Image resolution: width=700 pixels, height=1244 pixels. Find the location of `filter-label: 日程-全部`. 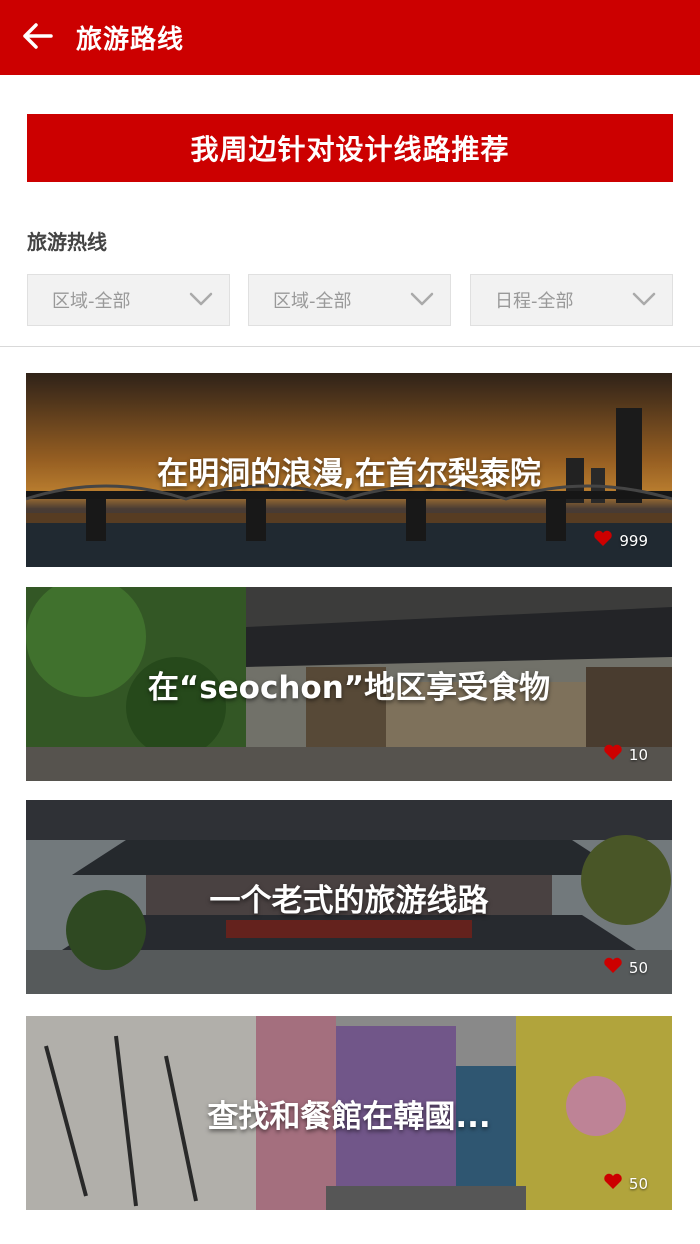

filter-label: 日程-全部 is located at coordinates (534, 301).